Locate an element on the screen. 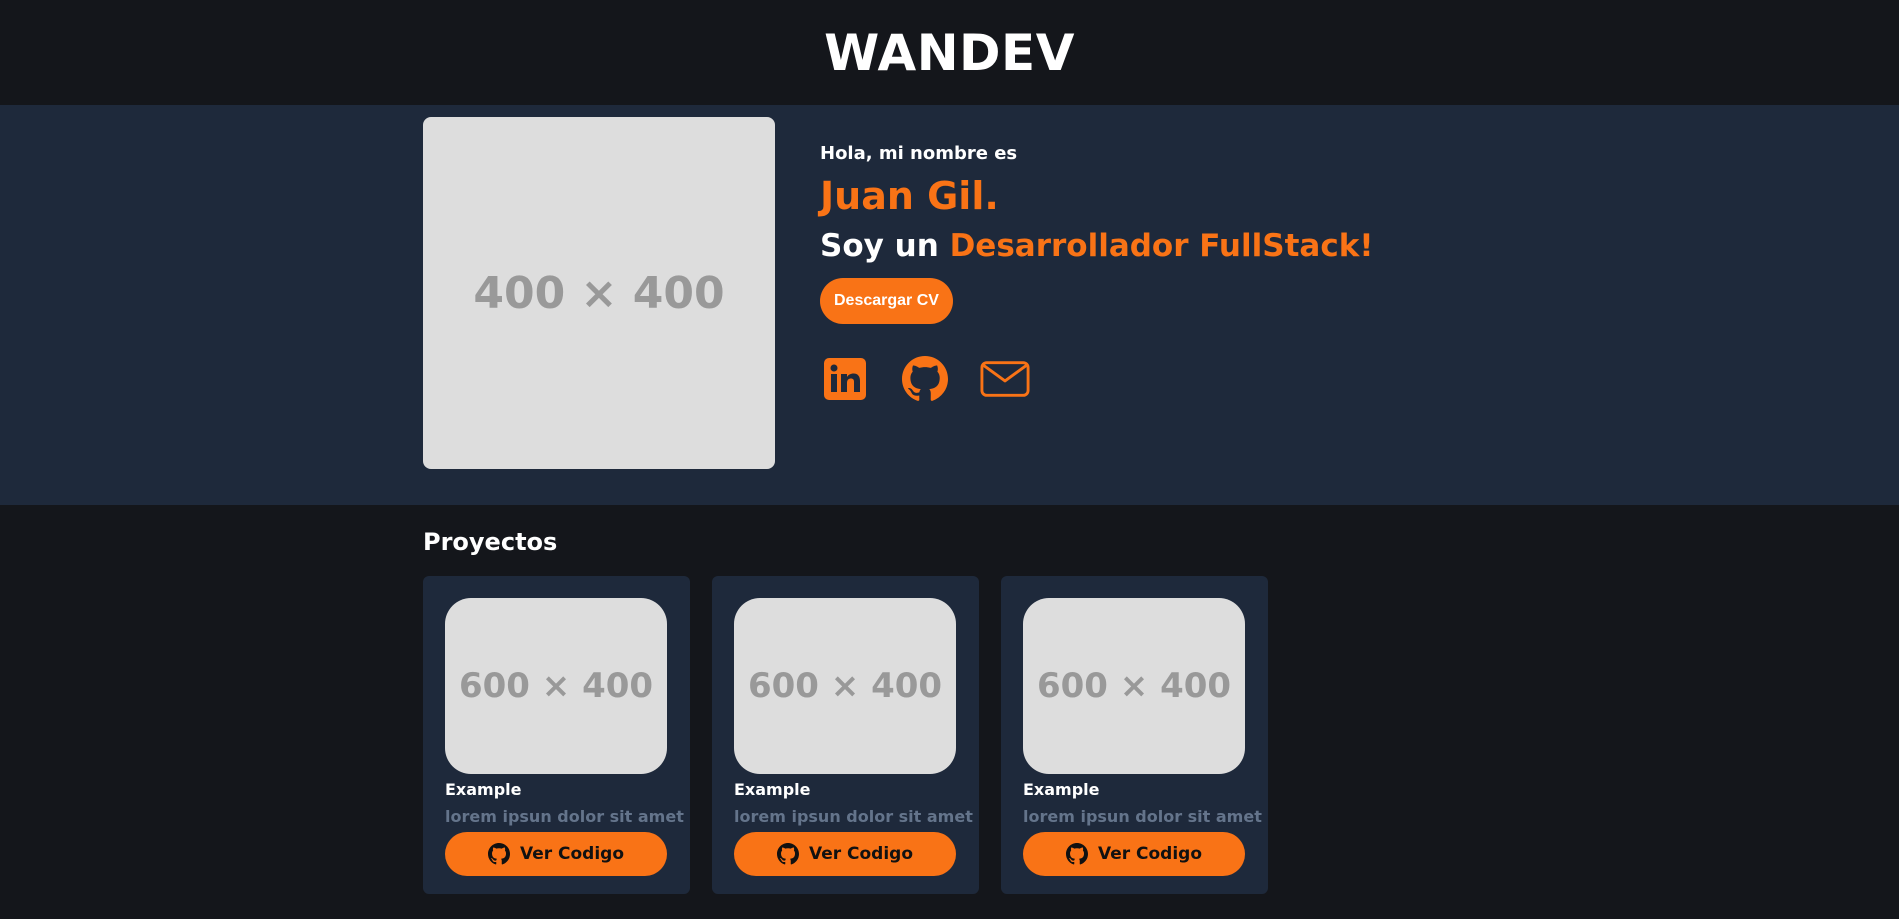  greeting-text: Hola, mi nombre es is located at coordinates (919, 153).